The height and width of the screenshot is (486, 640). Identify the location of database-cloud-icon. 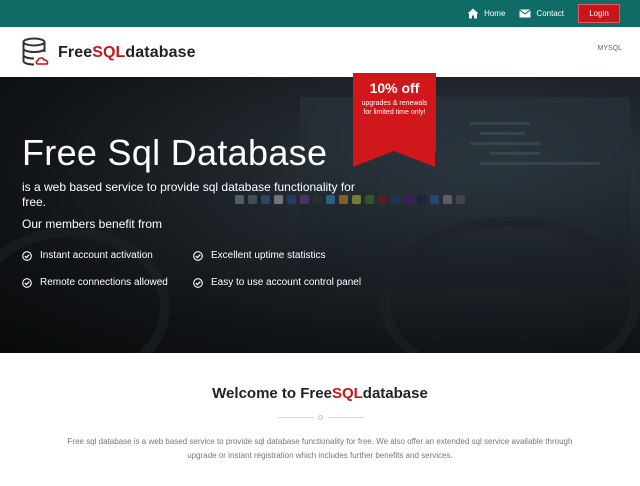
(37, 53).